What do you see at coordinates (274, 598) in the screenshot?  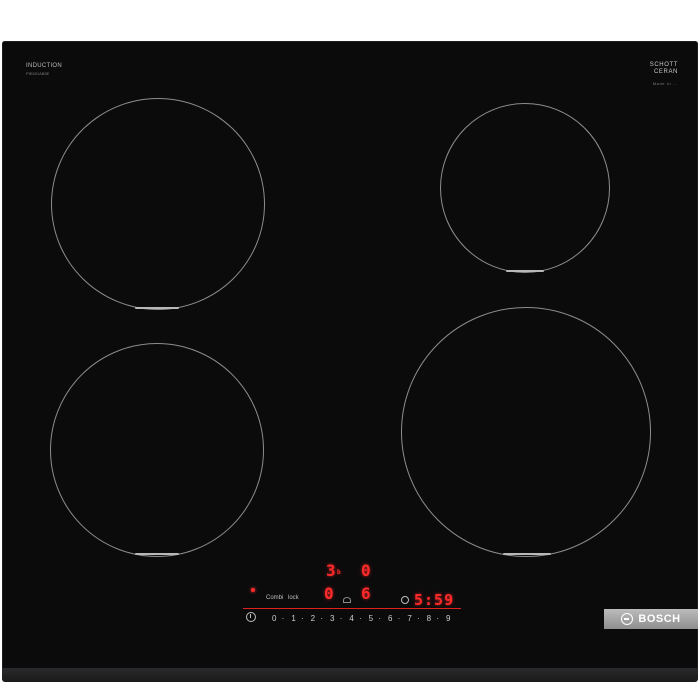 I see `combi-button: Combi` at bounding box center [274, 598].